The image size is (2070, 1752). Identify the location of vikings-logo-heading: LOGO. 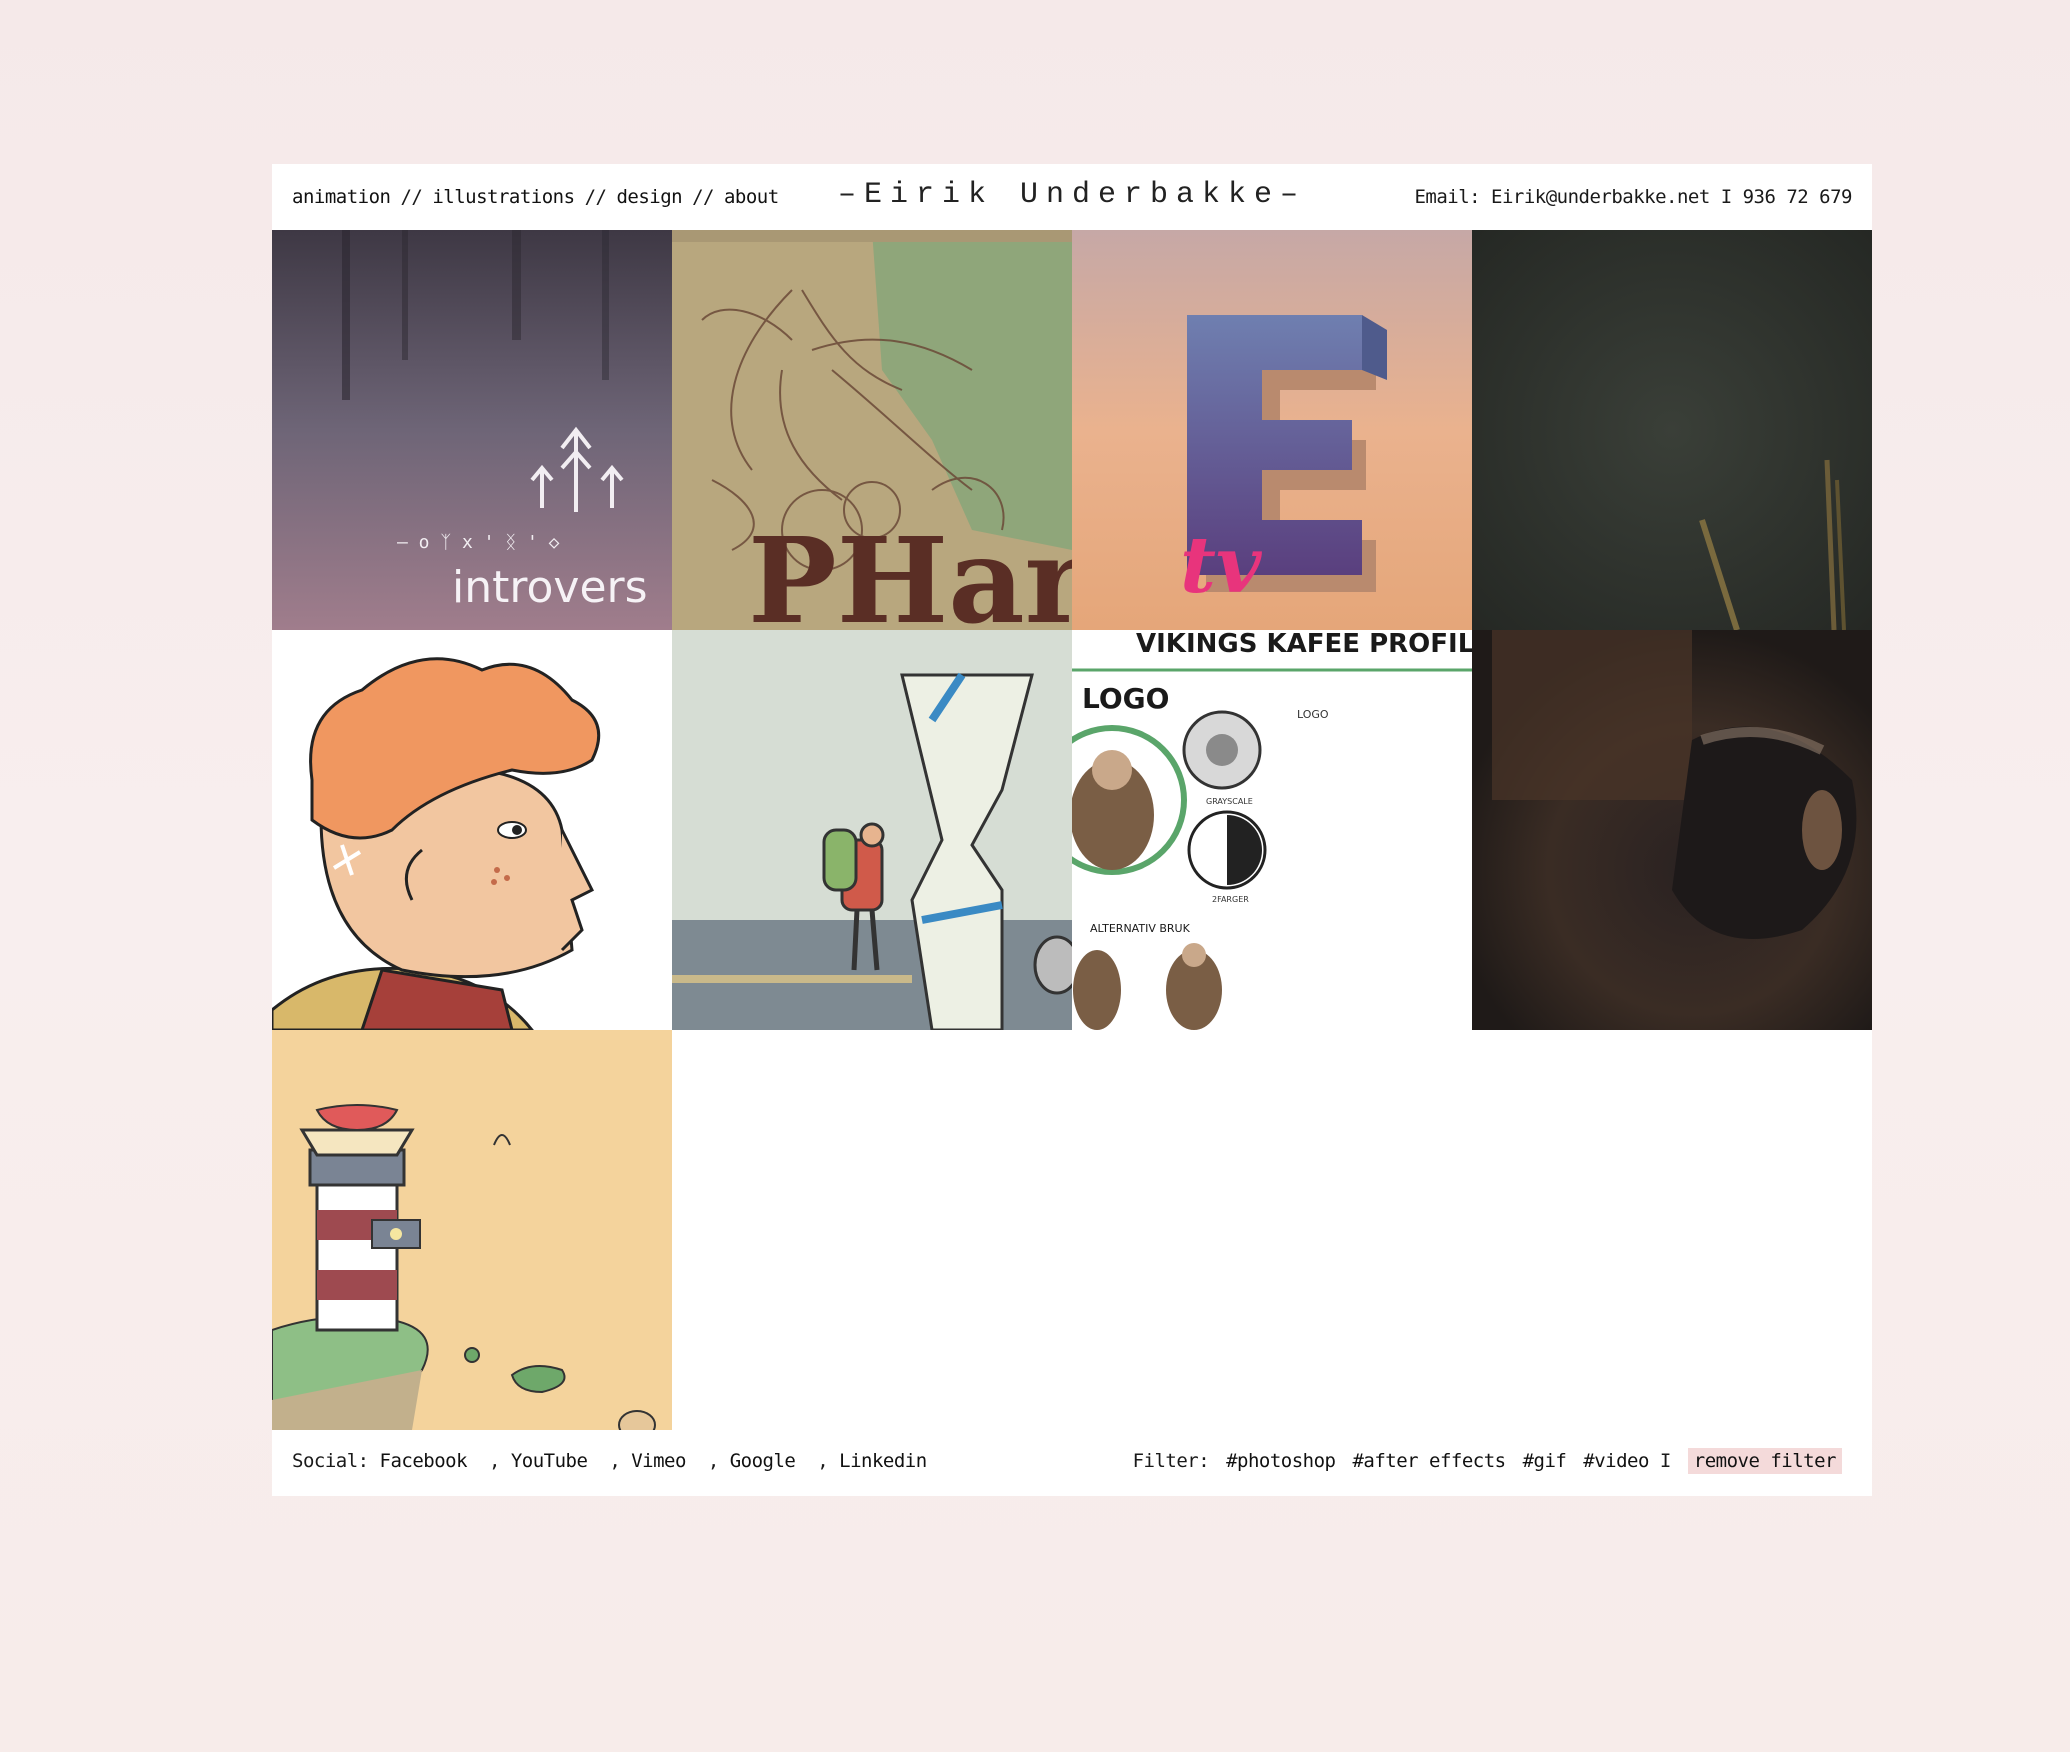
(1125, 698).